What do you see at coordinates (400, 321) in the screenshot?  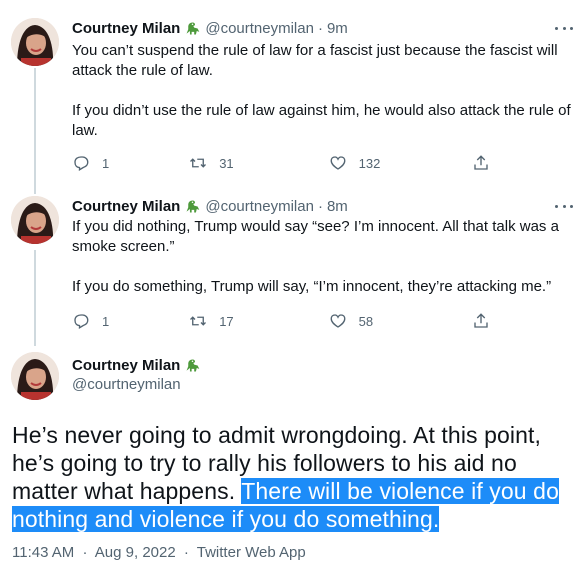 I see `like-button: 58` at bounding box center [400, 321].